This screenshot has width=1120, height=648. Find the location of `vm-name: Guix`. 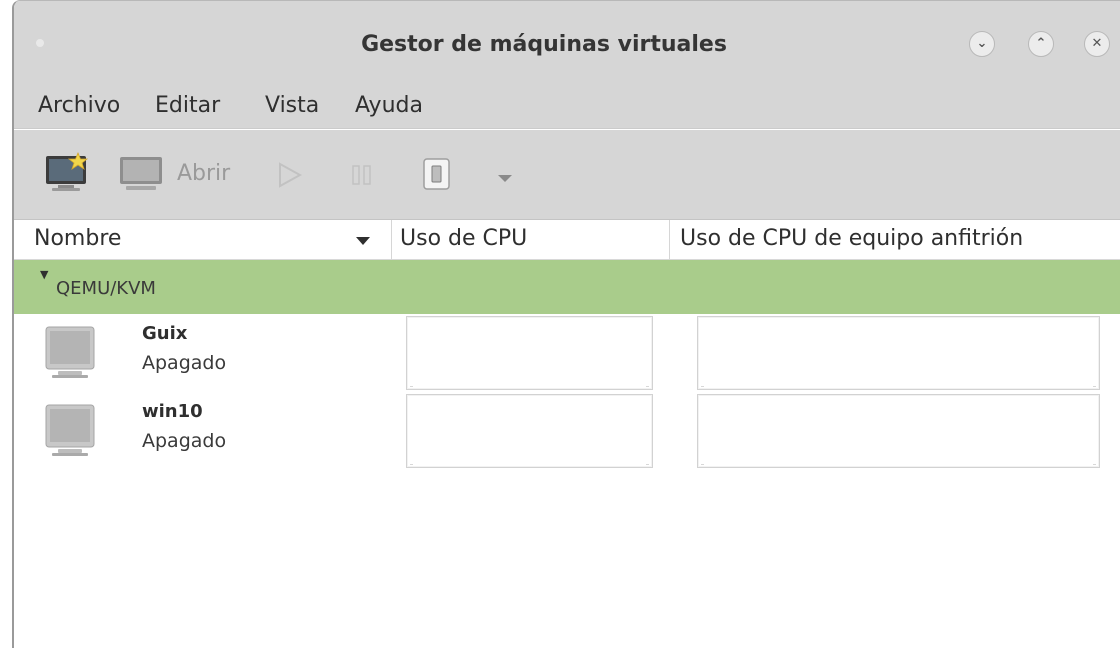

vm-name: Guix is located at coordinates (165, 333).